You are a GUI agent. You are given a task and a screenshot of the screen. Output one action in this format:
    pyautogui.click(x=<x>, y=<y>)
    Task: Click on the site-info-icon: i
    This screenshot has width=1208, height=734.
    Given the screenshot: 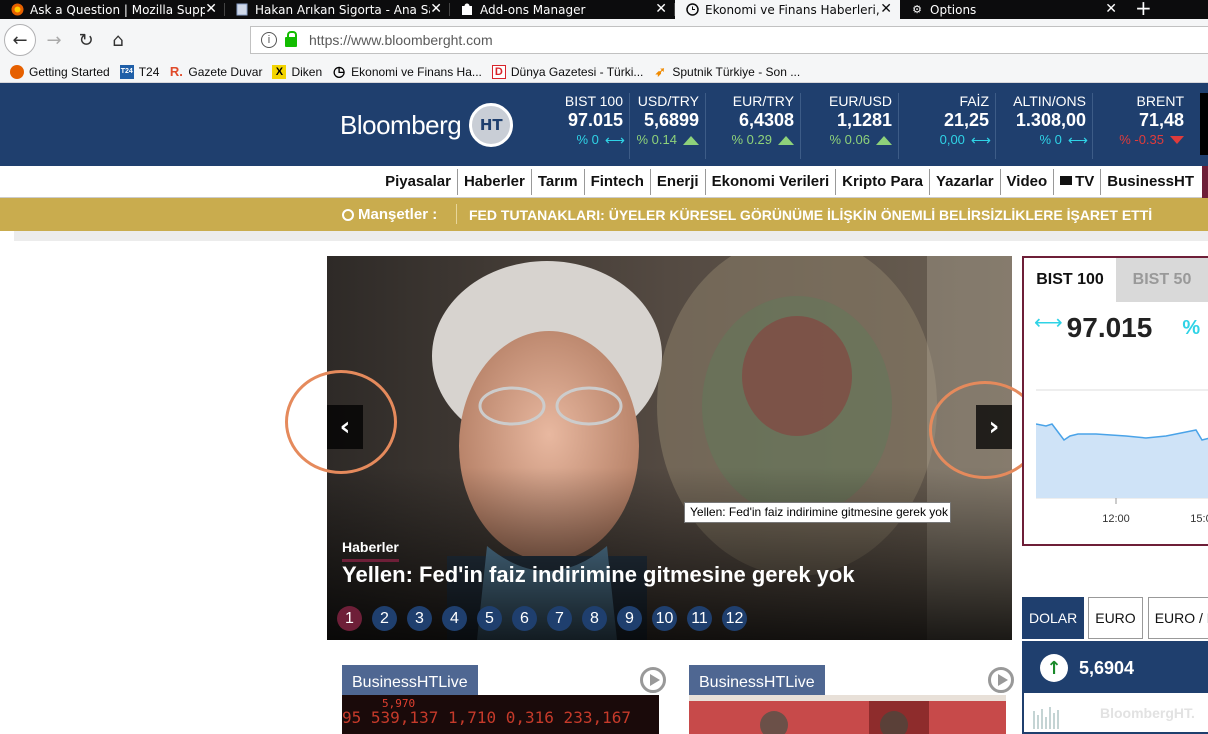 What is the action you would take?
    pyautogui.click(x=269, y=40)
    